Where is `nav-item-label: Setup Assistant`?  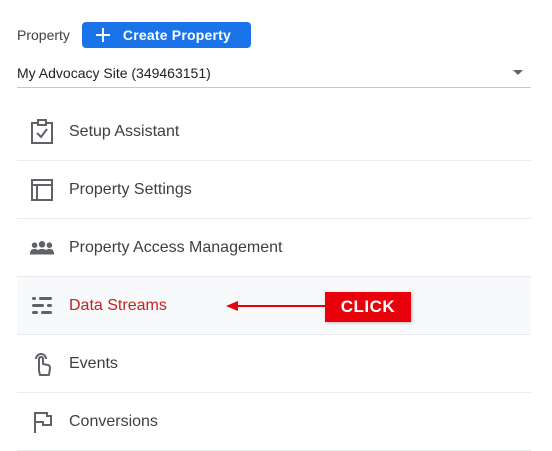
nav-item-label: Setup Assistant is located at coordinates (124, 131).